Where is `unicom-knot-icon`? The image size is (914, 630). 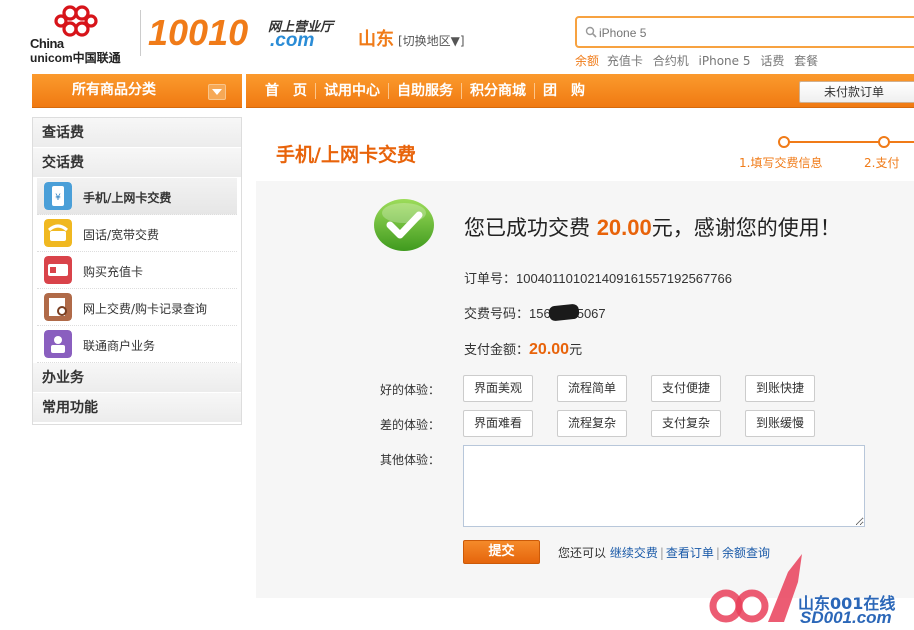
unicom-knot-icon is located at coordinates (76, 21).